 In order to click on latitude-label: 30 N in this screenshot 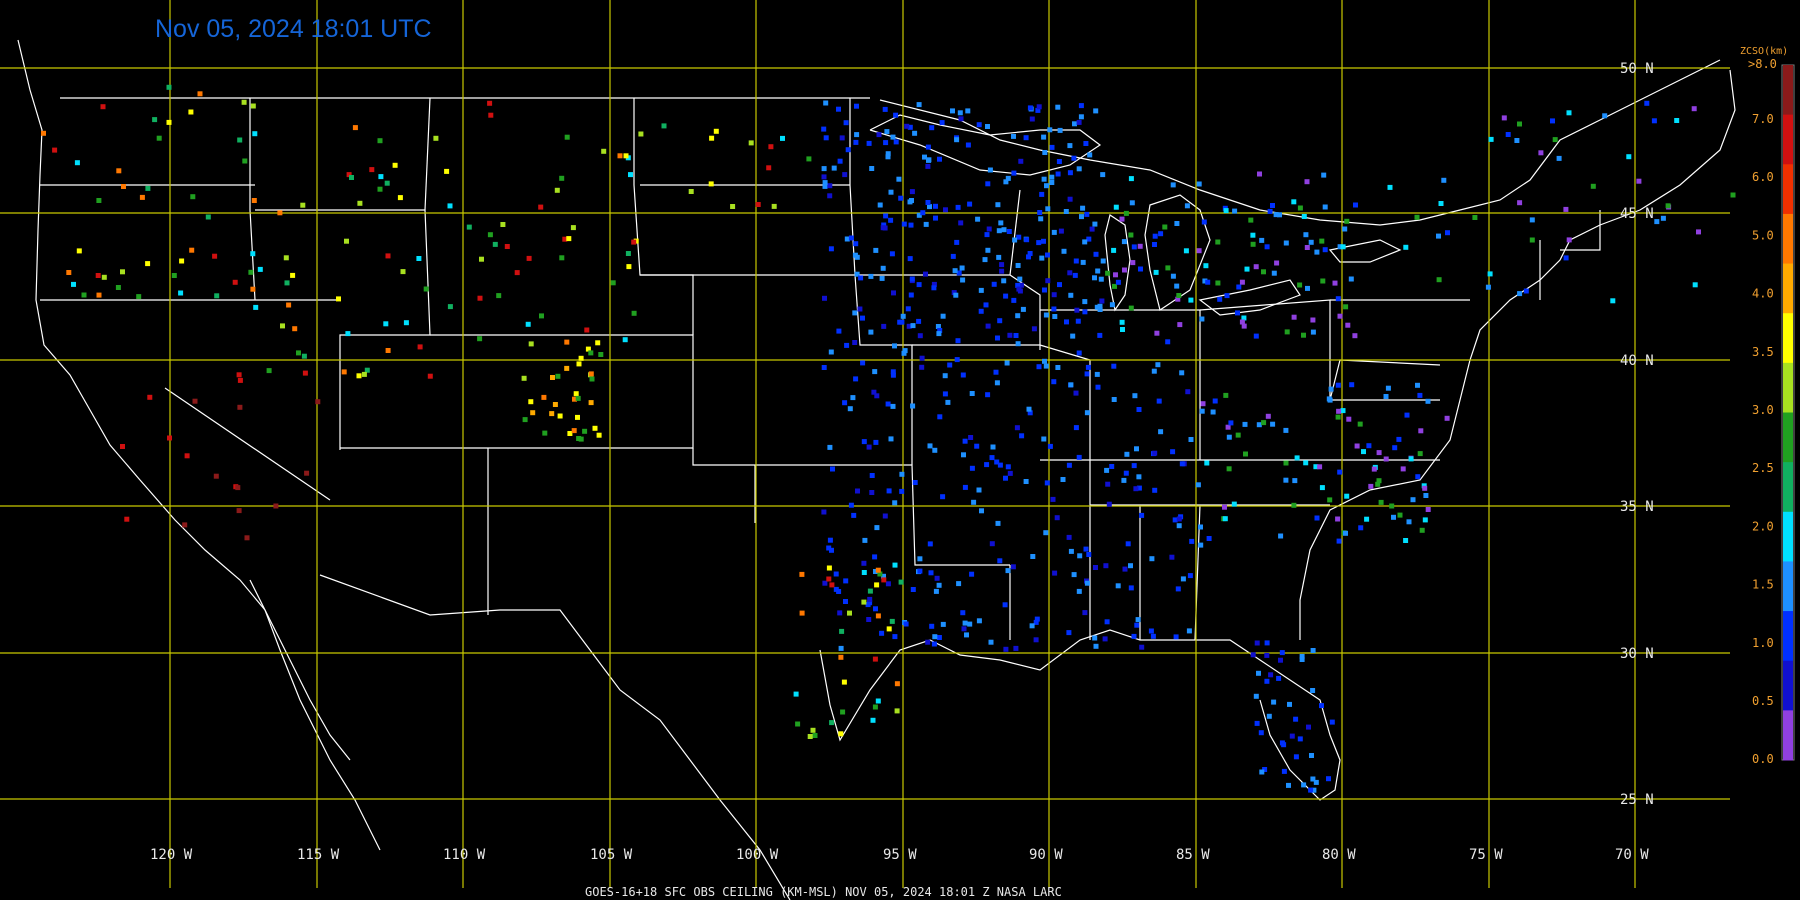, I will do `click(1637, 654)`.